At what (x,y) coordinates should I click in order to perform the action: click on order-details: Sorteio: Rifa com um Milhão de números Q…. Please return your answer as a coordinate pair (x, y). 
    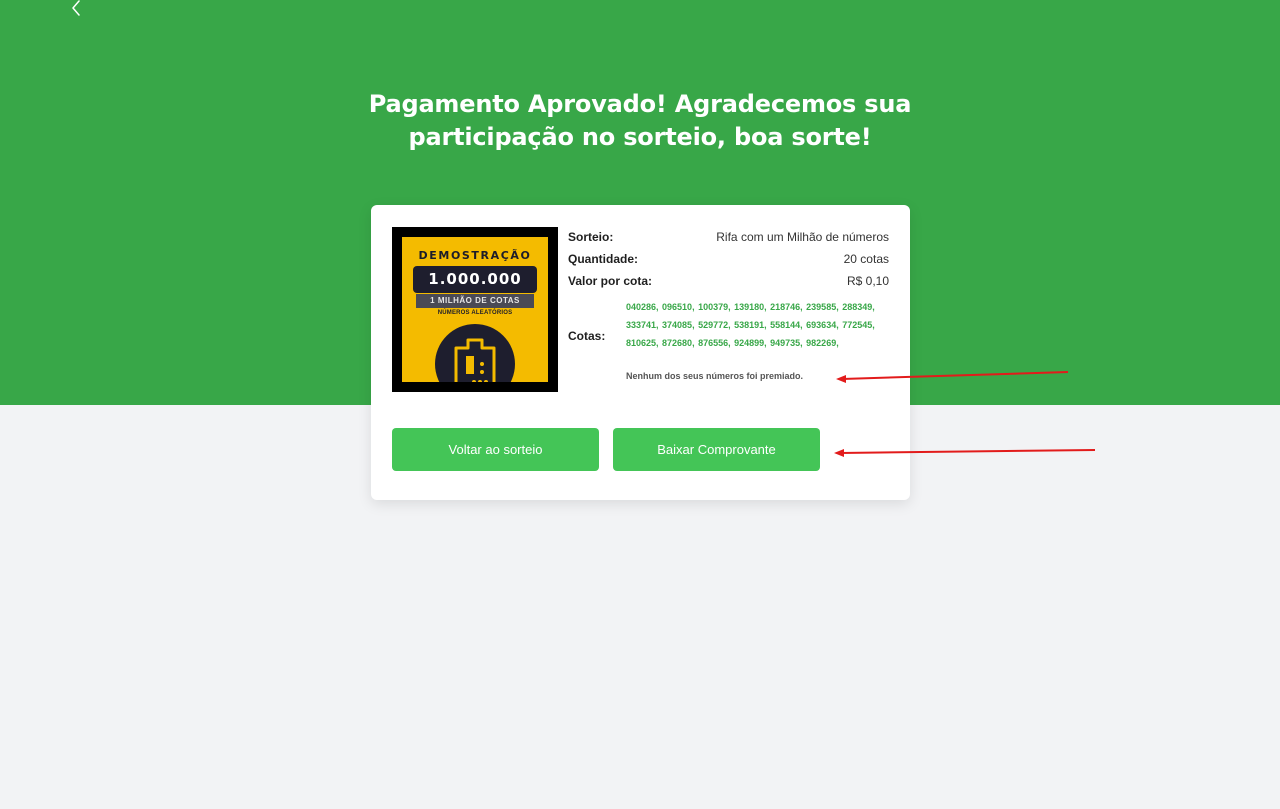
    Looking at the image, I should click on (728, 310).